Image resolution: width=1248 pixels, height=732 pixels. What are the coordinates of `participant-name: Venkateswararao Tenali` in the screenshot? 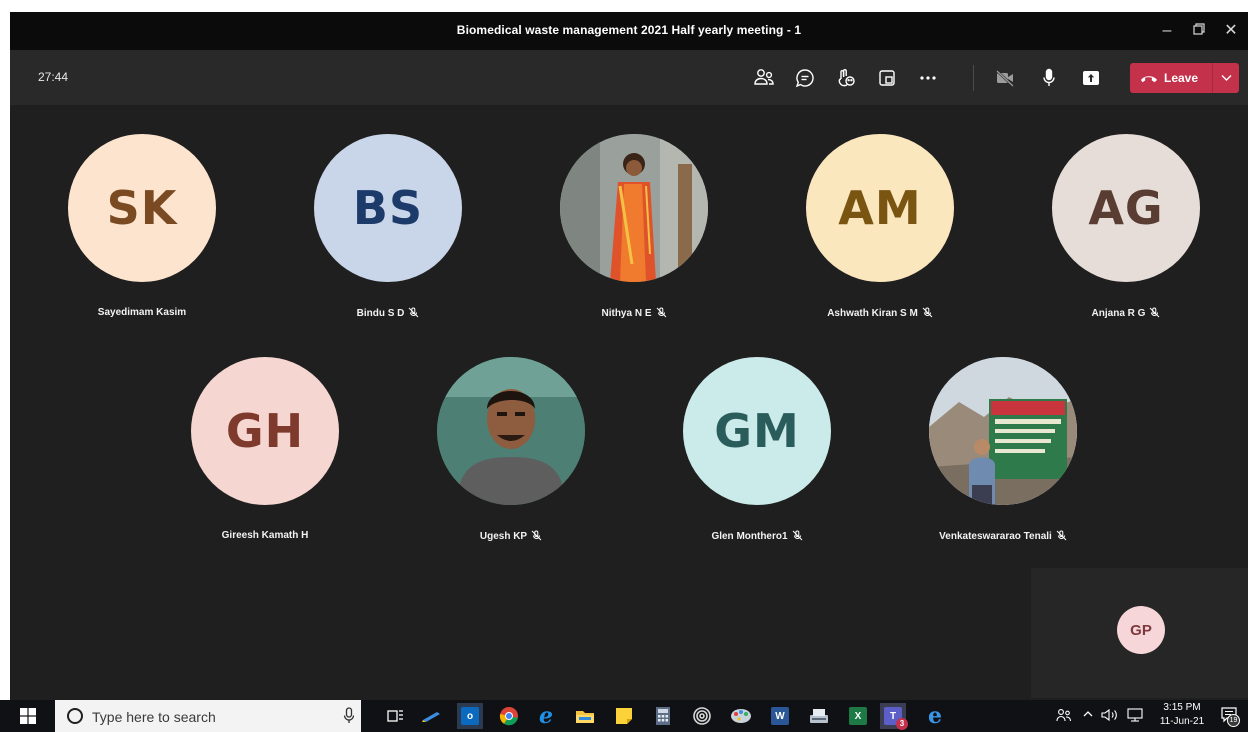 It's located at (1003, 537).